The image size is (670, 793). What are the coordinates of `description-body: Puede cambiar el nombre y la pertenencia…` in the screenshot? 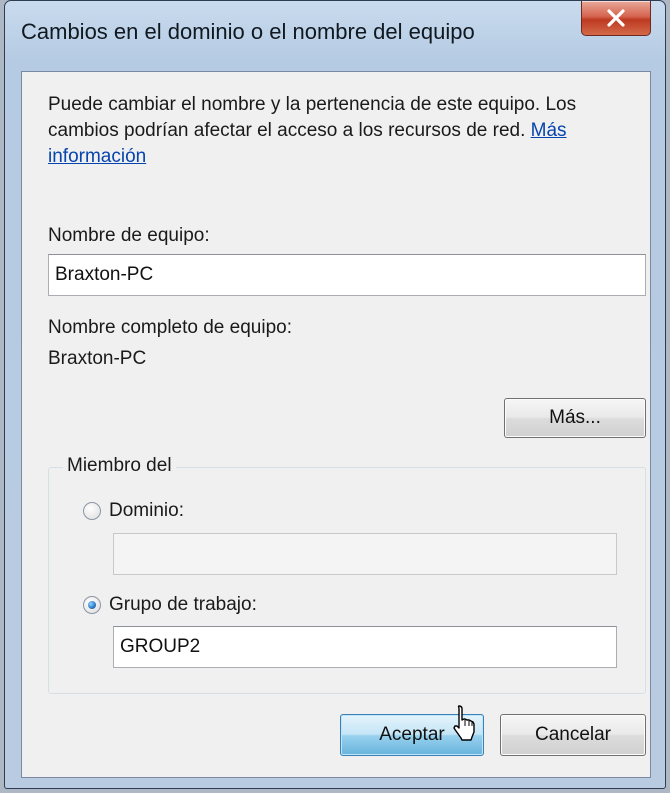 It's located at (312, 117).